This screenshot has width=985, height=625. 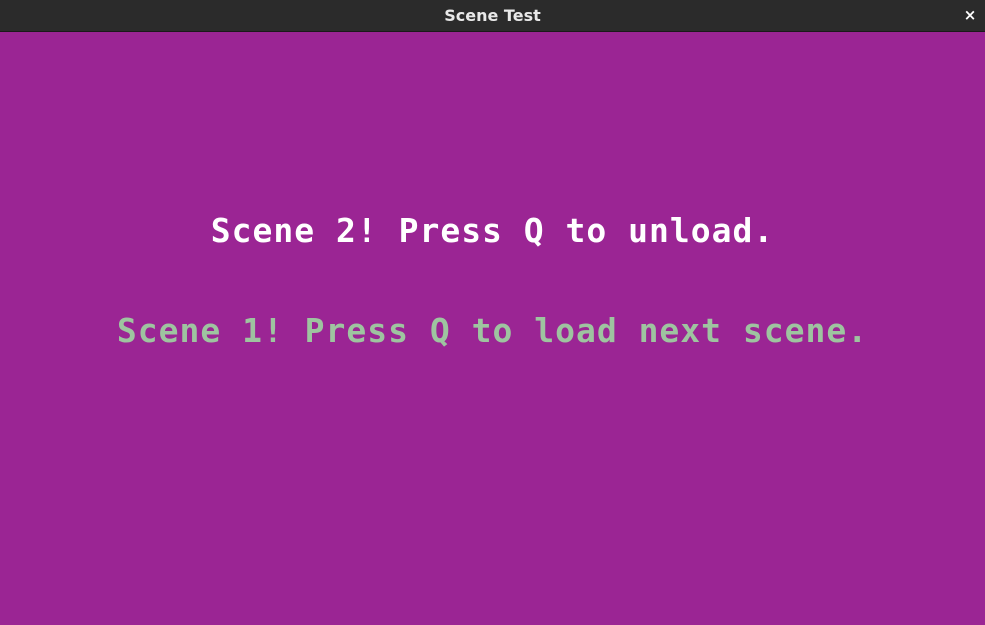 I want to click on window-title: Scene Test, so click(x=492, y=15).